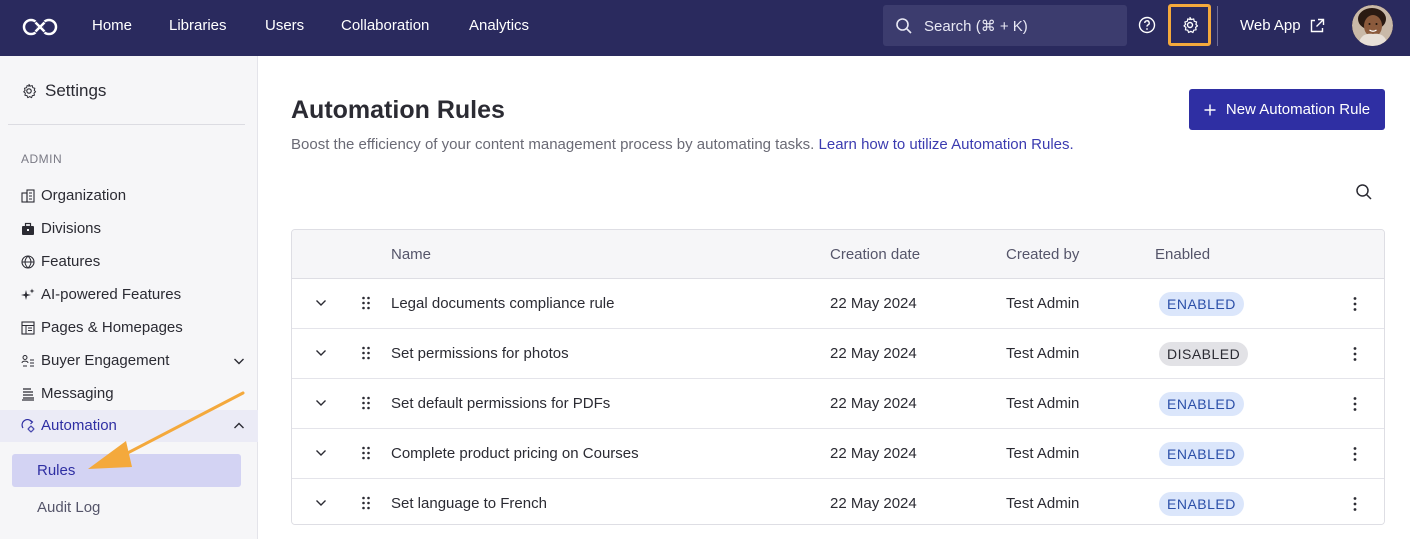 The width and height of the screenshot is (1410, 539). I want to click on sidebar-item-label: Messaging, so click(77, 393).